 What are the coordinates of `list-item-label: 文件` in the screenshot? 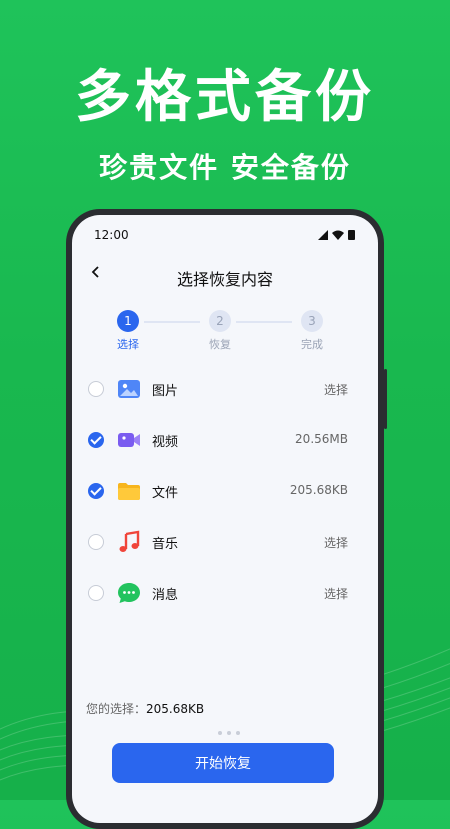 It's located at (165, 493).